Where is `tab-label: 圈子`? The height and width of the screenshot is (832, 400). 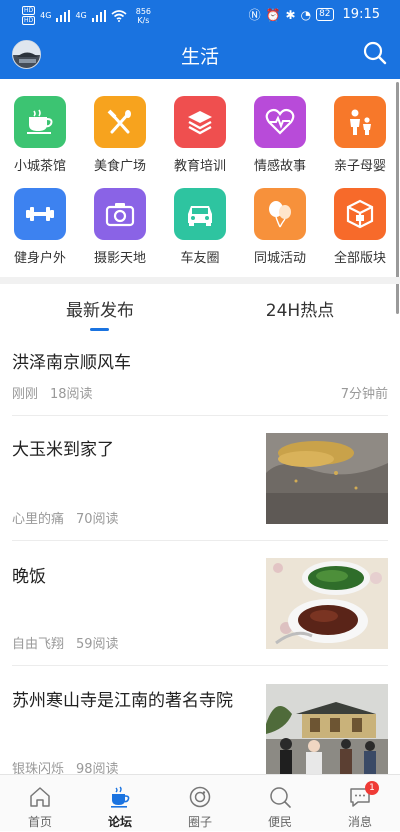
tab-label: 圈子 is located at coordinates (199, 822).